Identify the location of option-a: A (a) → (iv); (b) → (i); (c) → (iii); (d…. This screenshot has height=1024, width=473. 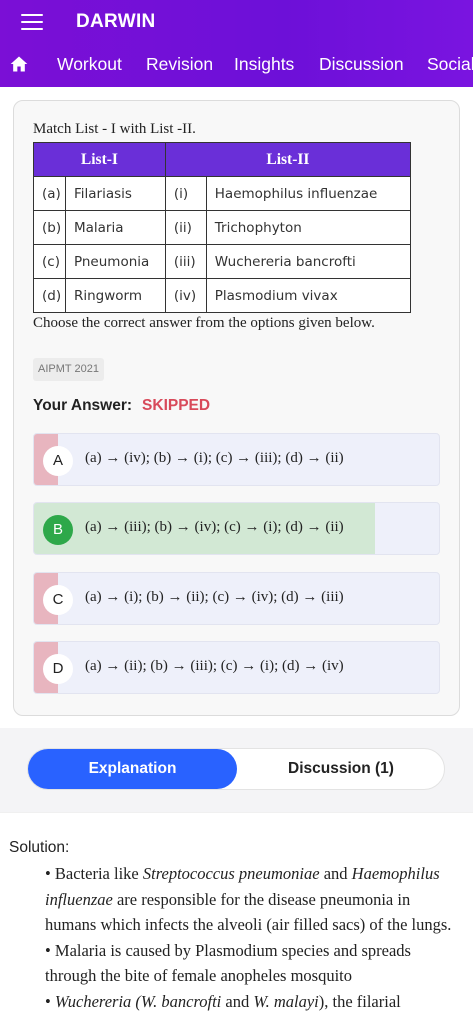
(236, 459).